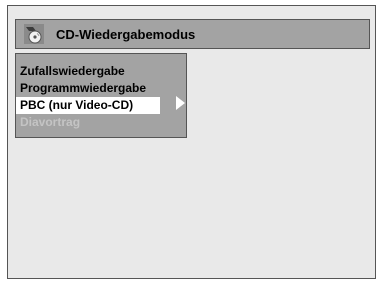  I want to click on menu-item-program-playback: Programmwiedergabe, so click(101, 88).